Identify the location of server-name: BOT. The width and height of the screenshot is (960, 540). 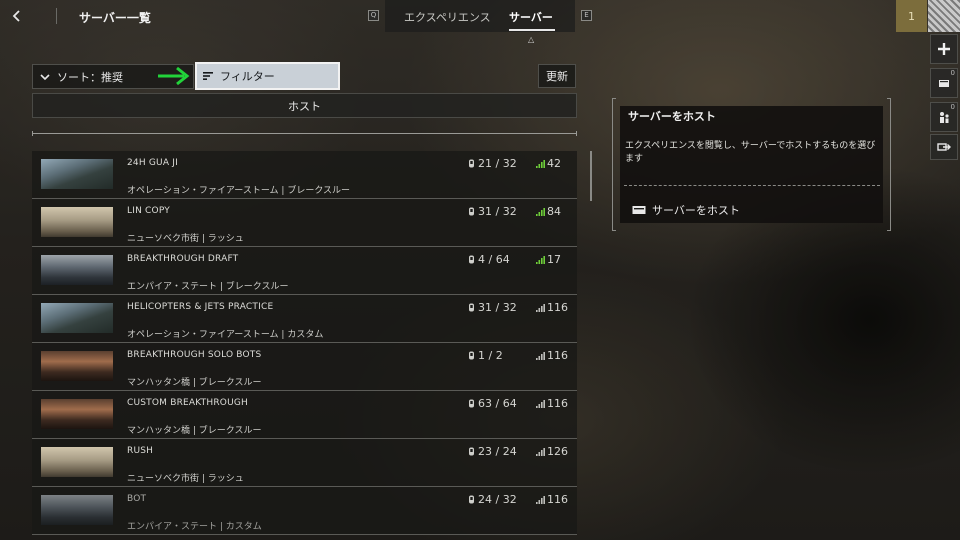
(137, 499).